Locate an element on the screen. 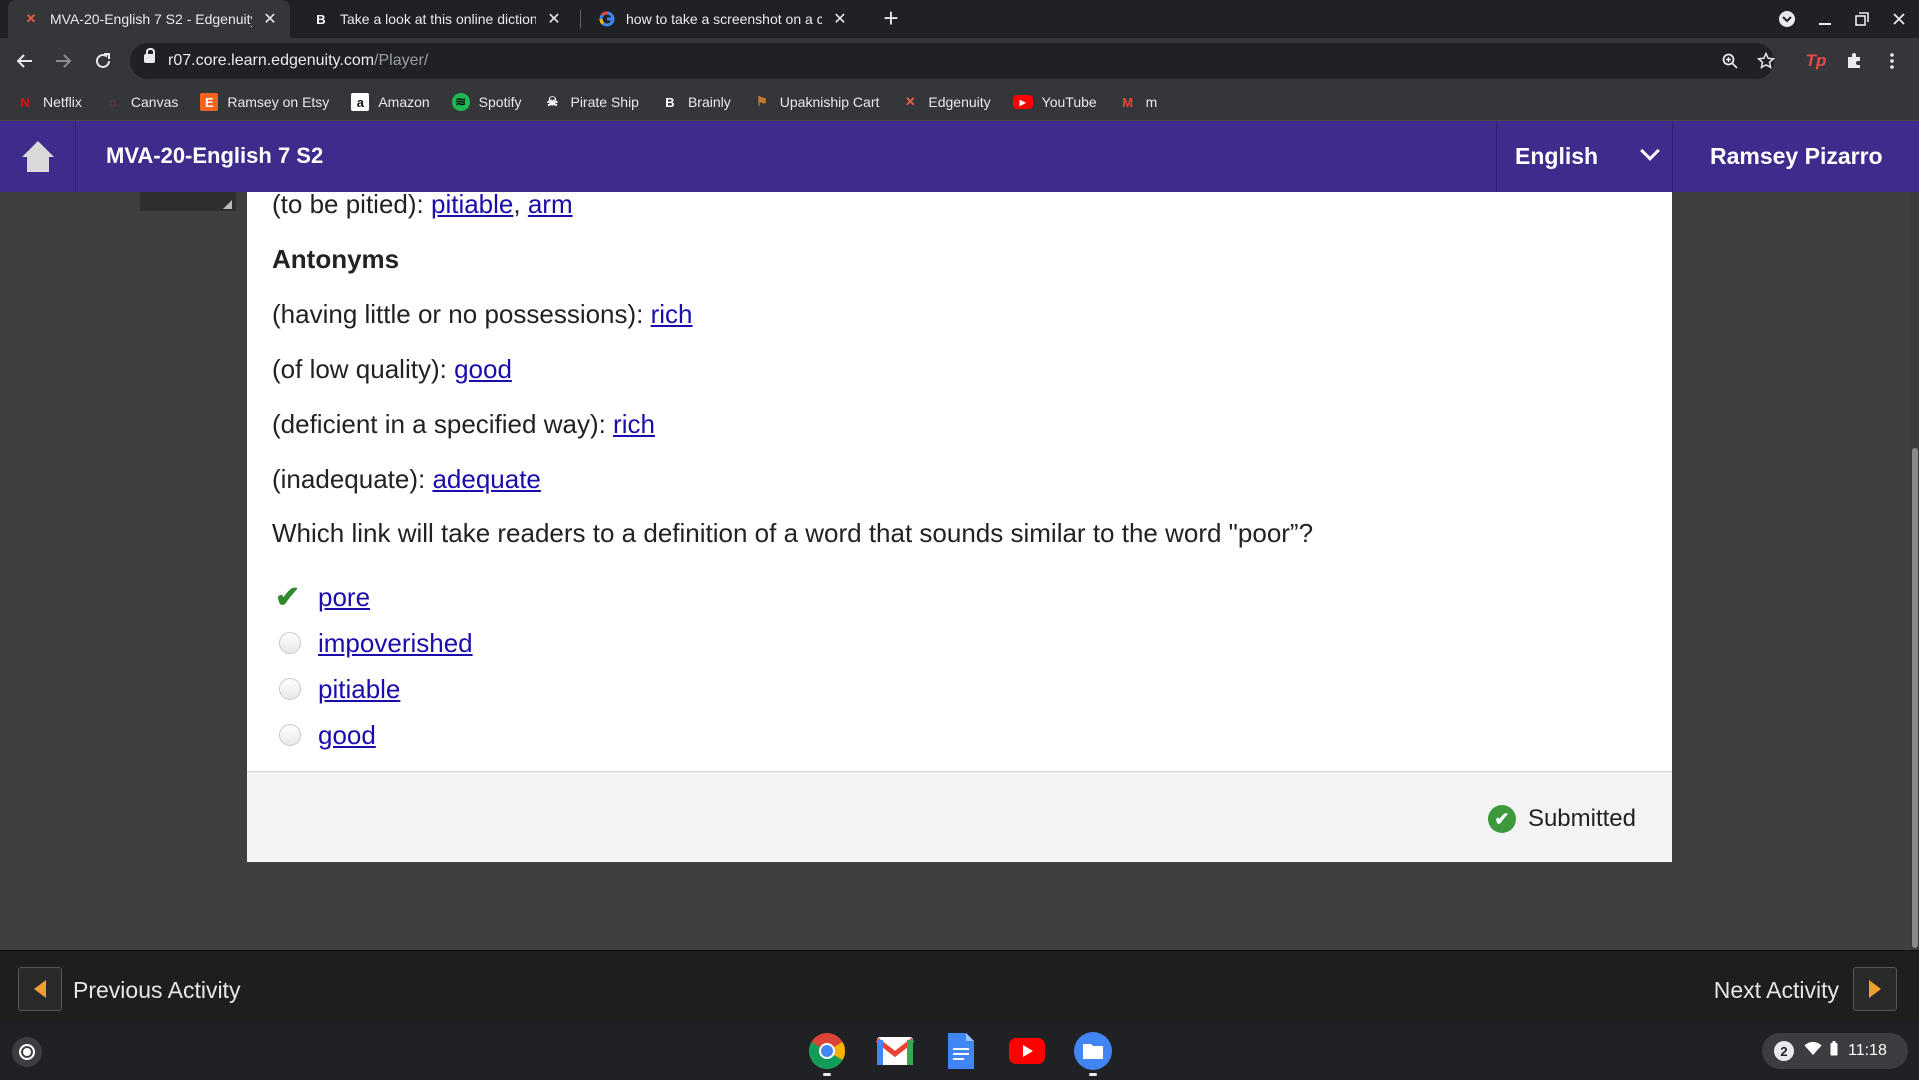 The height and width of the screenshot is (1080, 1919). tab-edgenuity: ✕ MVA-20-English 7 S2 - Edgenuity ✕ is located at coordinates (149, 19).